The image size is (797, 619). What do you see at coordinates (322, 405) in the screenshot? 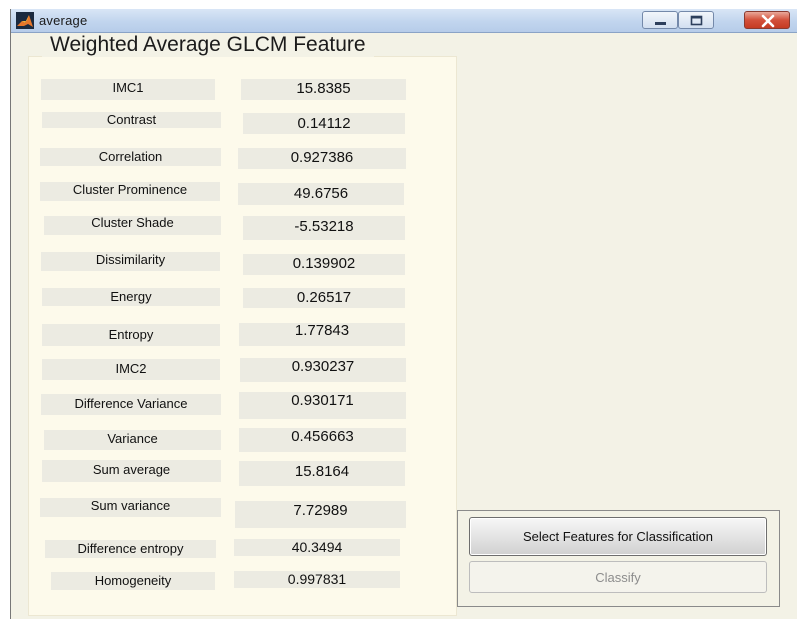
I see `feature-value-difference-variance: 0.930171` at bounding box center [322, 405].